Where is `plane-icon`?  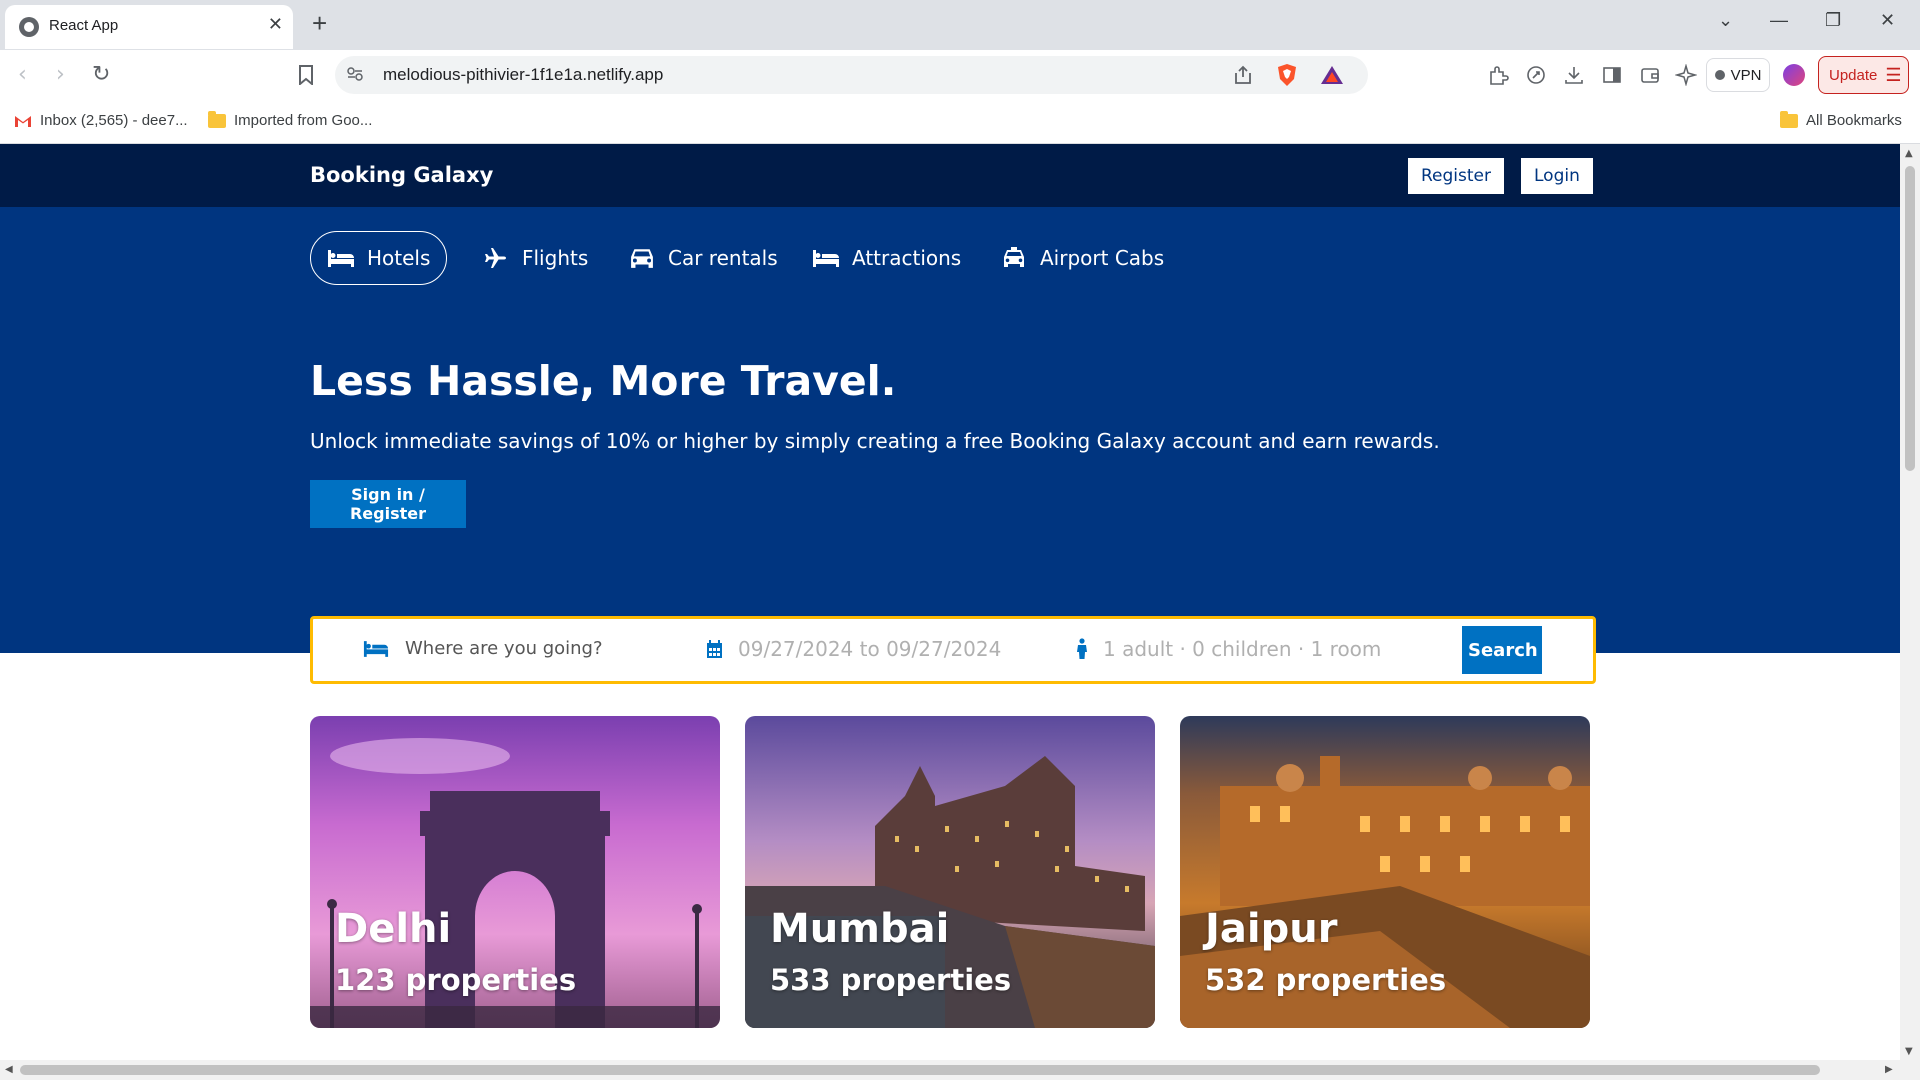 plane-icon is located at coordinates (495, 258).